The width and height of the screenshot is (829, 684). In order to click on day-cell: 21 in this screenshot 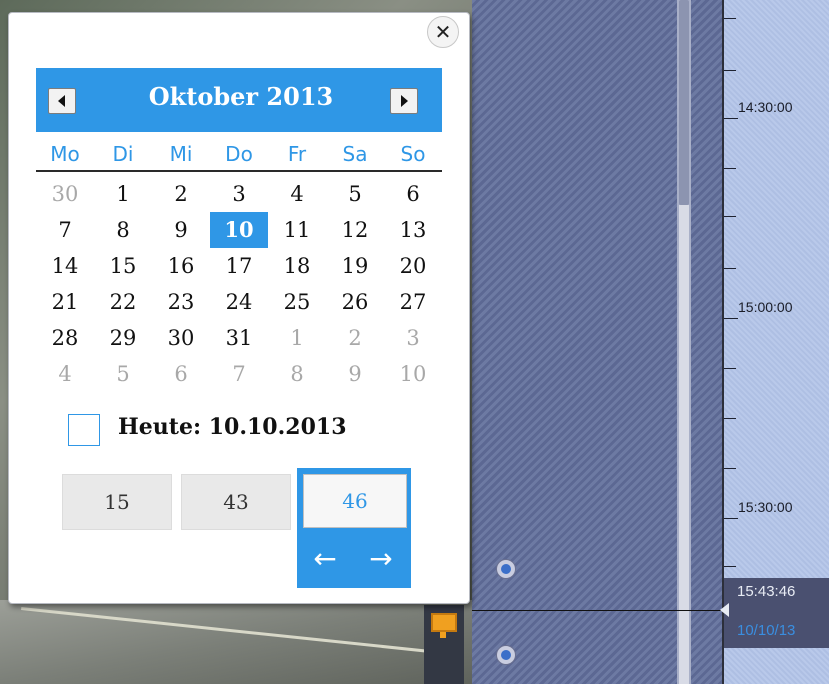, I will do `click(65, 302)`.